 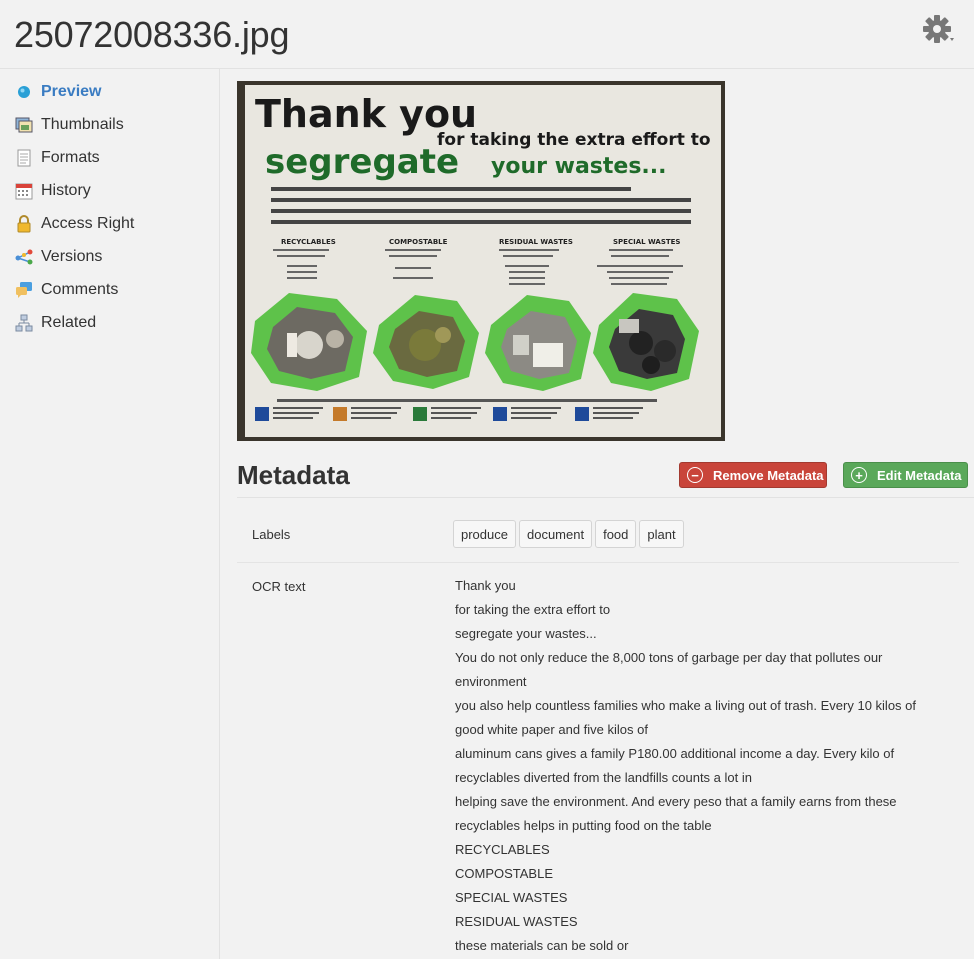 I want to click on poster-subheading: for taking the extra effort to, so click(x=574, y=140).